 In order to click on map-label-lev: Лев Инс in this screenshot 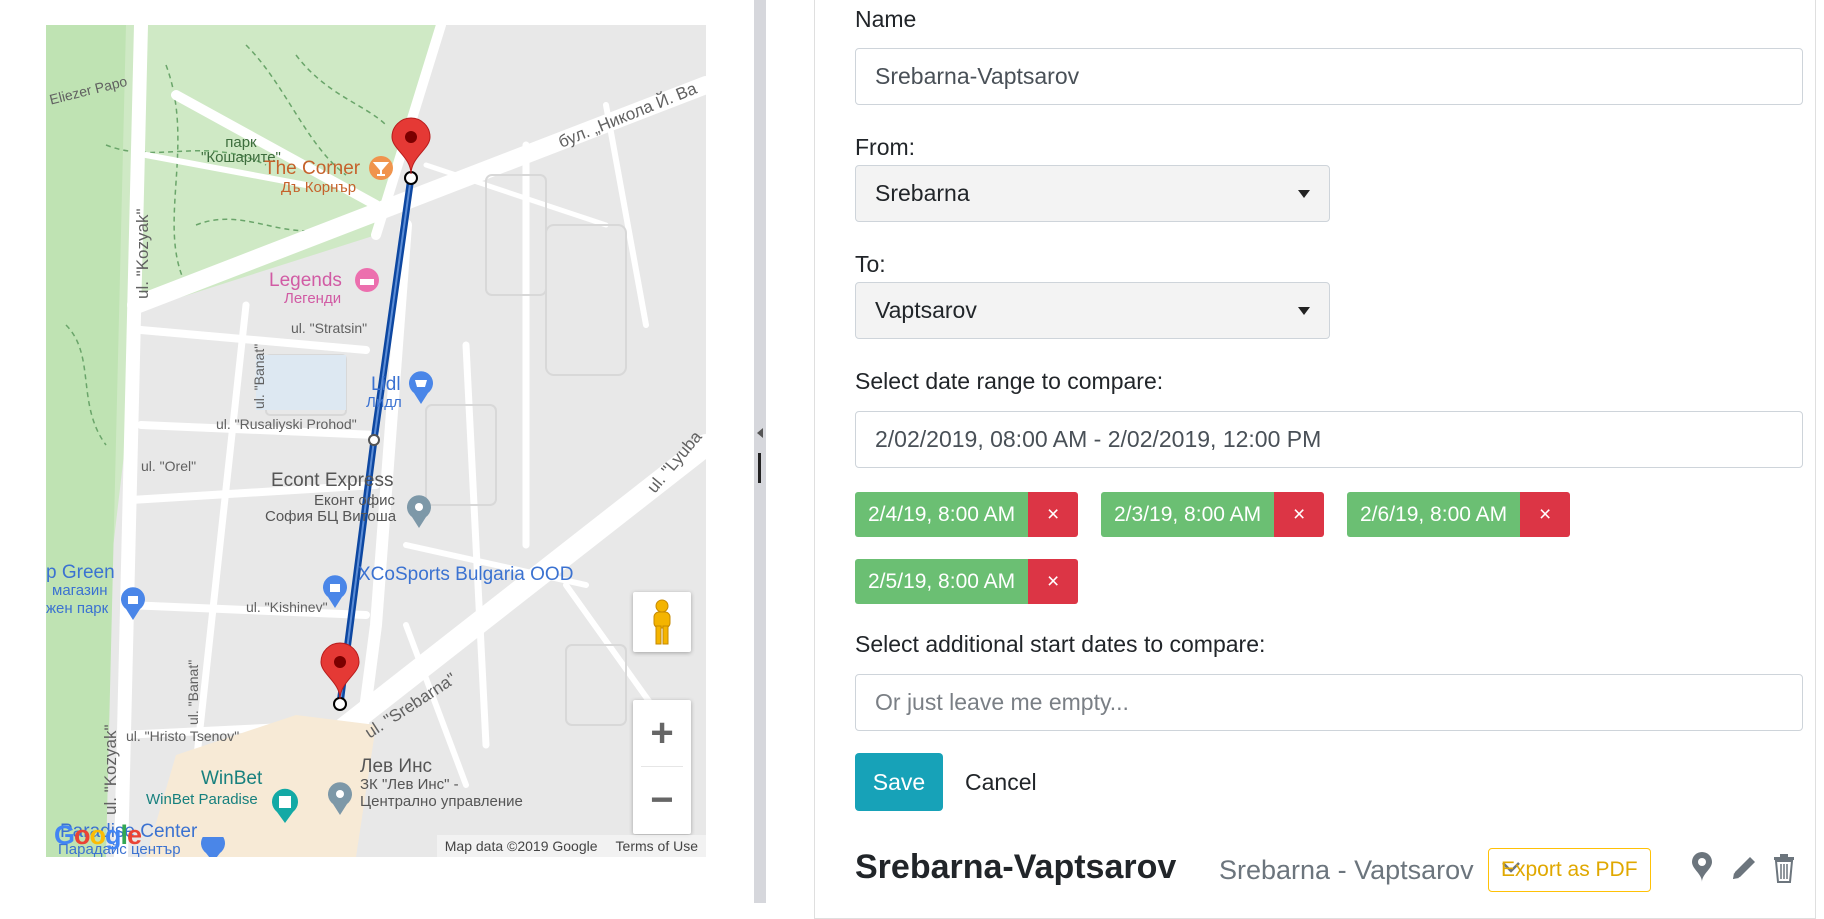, I will do `click(396, 766)`.